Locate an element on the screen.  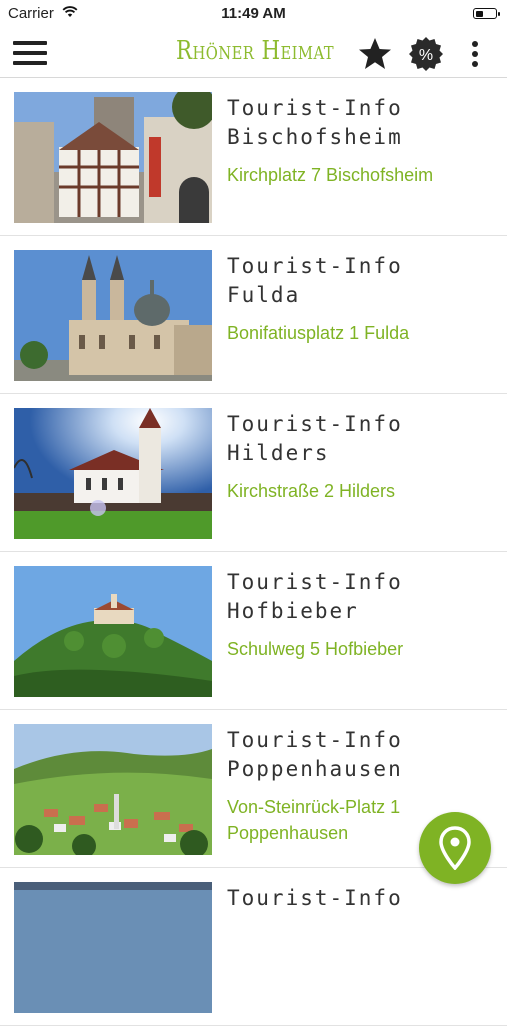
map-pin-button is located at coordinates (455, 848).